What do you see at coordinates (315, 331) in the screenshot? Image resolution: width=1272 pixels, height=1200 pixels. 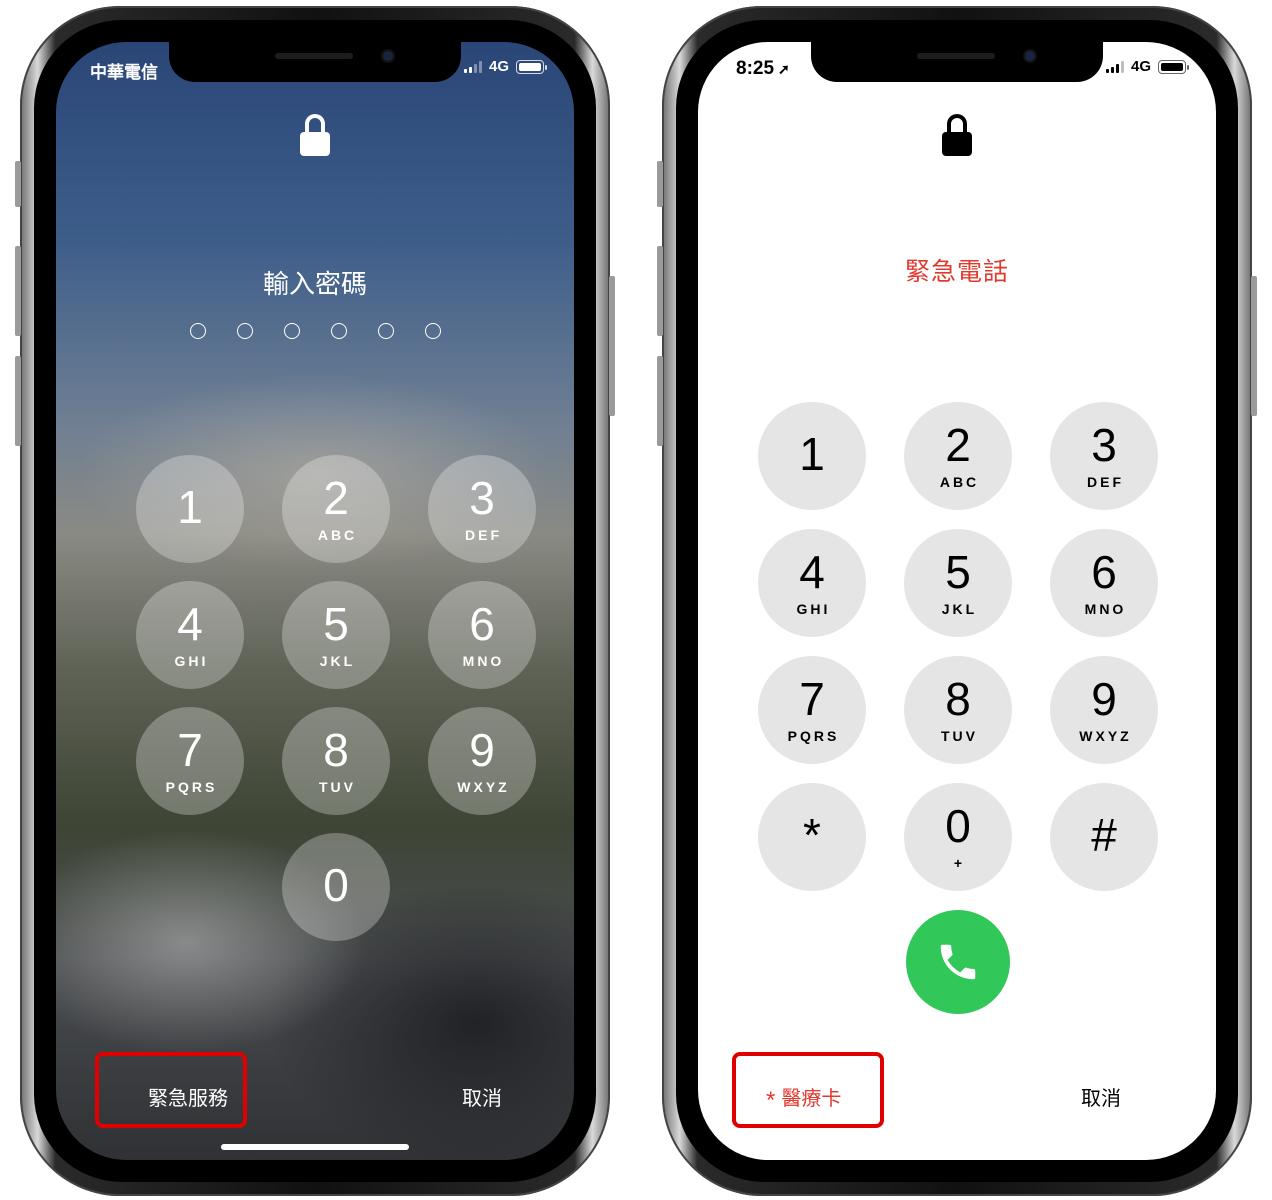 I see `passcode-dots` at bounding box center [315, 331].